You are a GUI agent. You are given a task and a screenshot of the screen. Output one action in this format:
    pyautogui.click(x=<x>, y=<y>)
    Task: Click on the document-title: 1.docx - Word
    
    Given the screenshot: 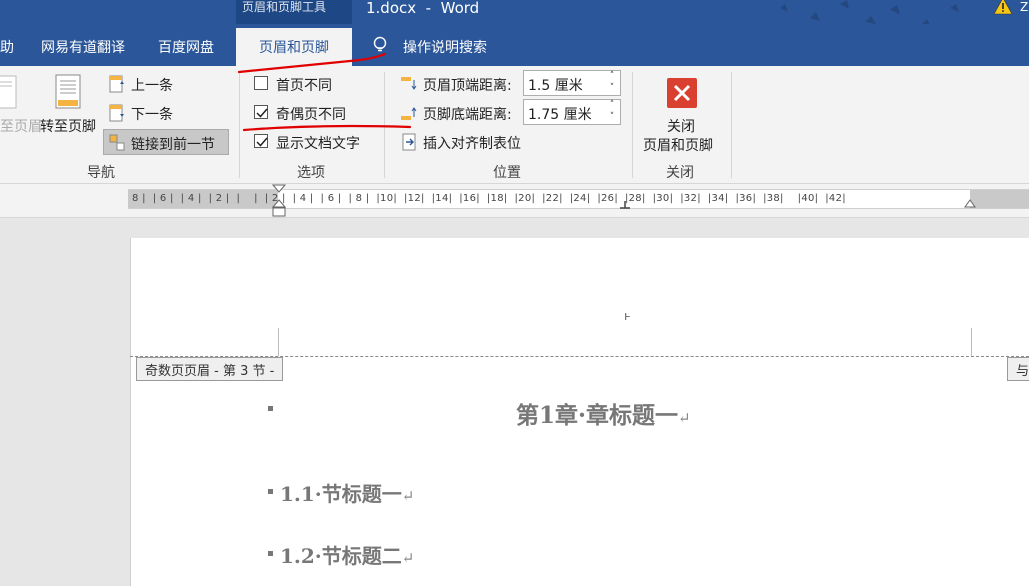 What is the action you would take?
    pyautogui.click(x=423, y=8)
    